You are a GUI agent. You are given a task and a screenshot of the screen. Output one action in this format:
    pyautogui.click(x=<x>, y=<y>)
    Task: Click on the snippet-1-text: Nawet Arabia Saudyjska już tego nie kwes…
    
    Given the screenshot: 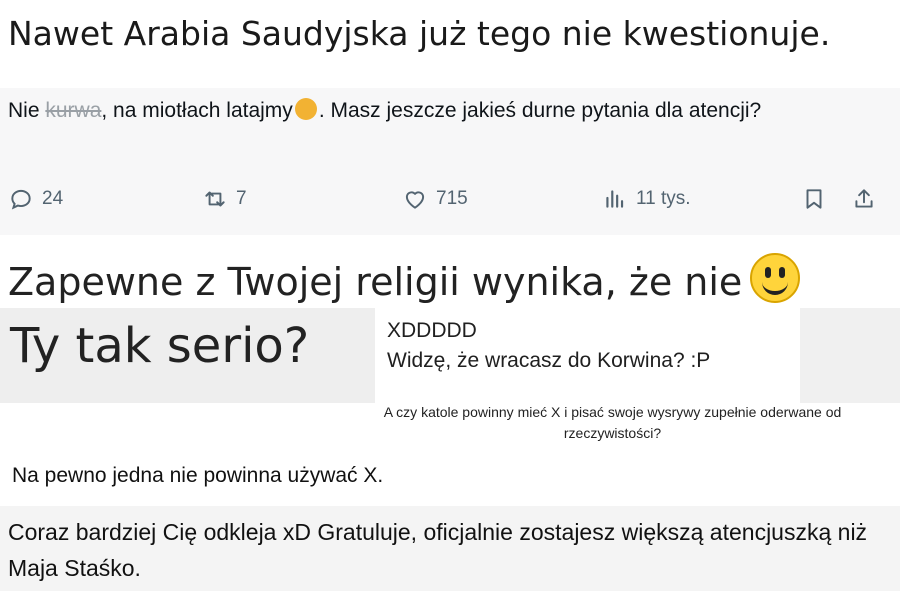 What is the action you would take?
    pyautogui.click(x=419, y=33)
    